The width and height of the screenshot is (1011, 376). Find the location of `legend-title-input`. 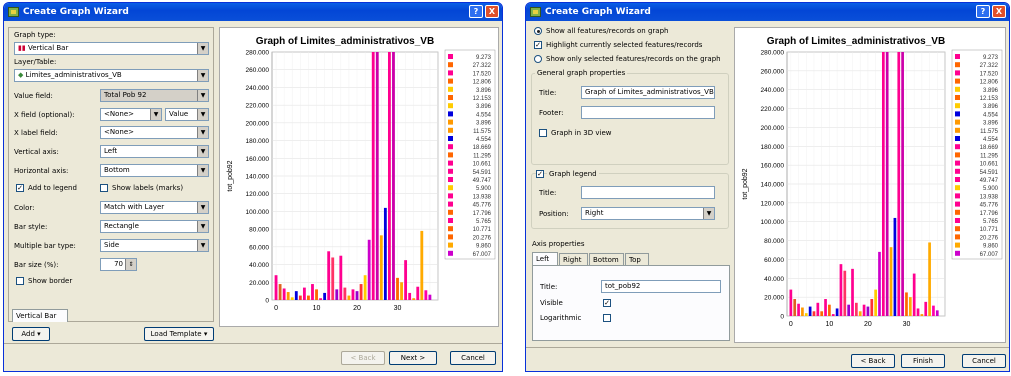

legend-title-input is located at coordinates (648, 192).